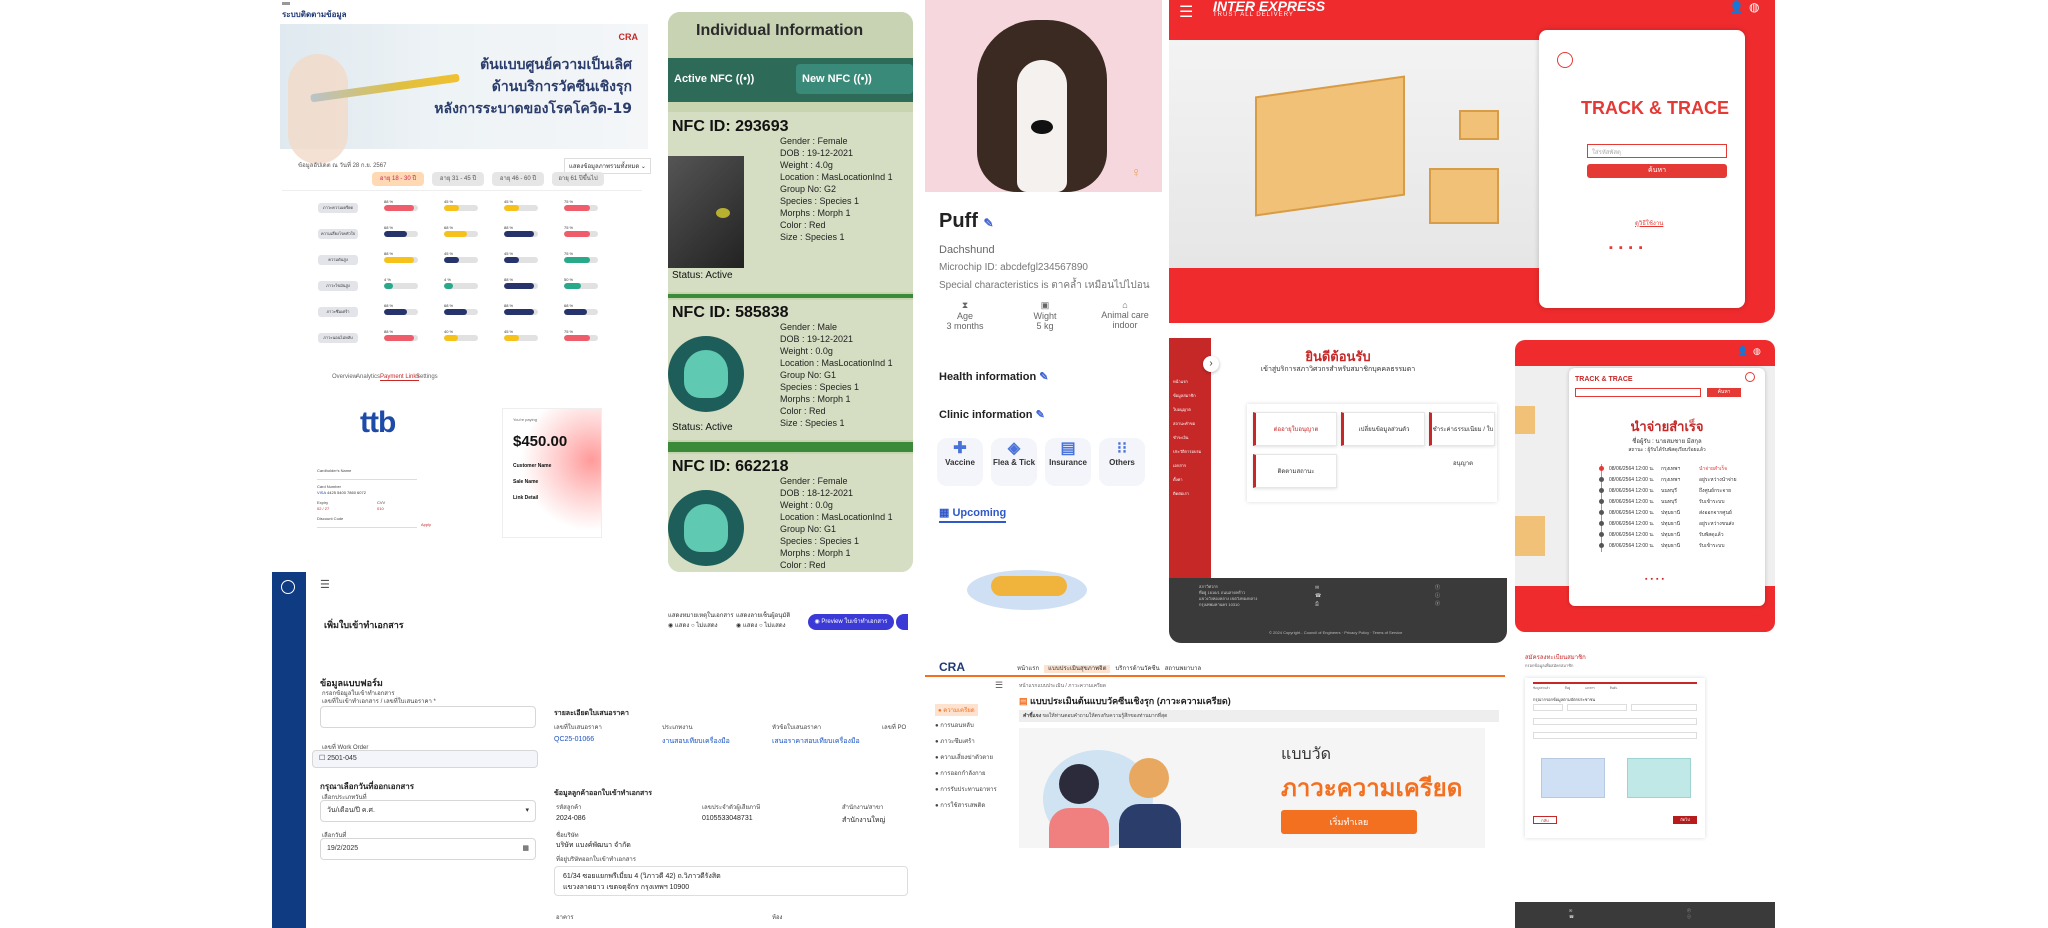  What do you see at coordinates (574, 739) in the screenshot?
I see `quote-number-link: QC25-01066` at bounding box center [574, 739].